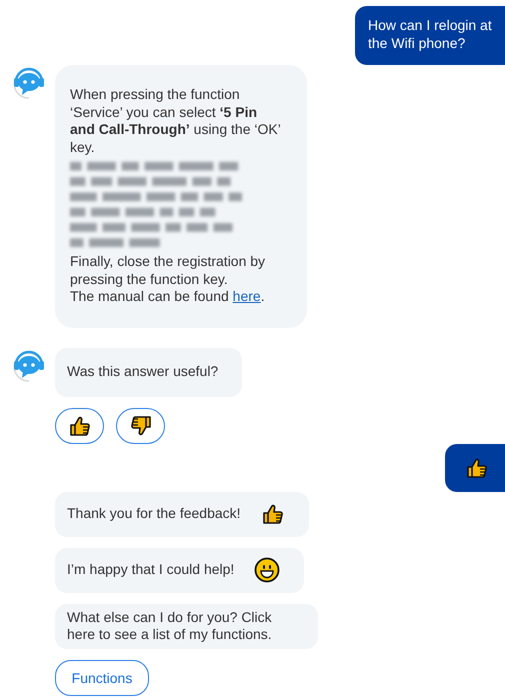 The image size is (505, 700). Describe the element at coordinates (102, 678) in the screenshot. I see `functions-button: Functions` at that location.